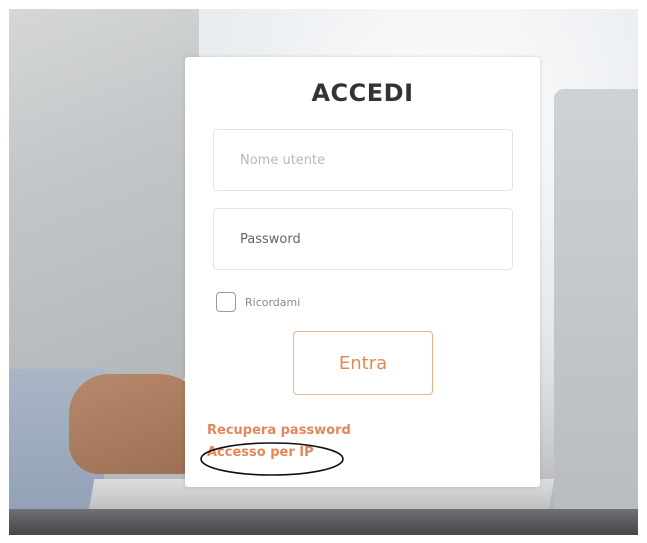 The image size is (647, 543). I want to click on ip-access-link: Accesso per IP, so click(260, 452).